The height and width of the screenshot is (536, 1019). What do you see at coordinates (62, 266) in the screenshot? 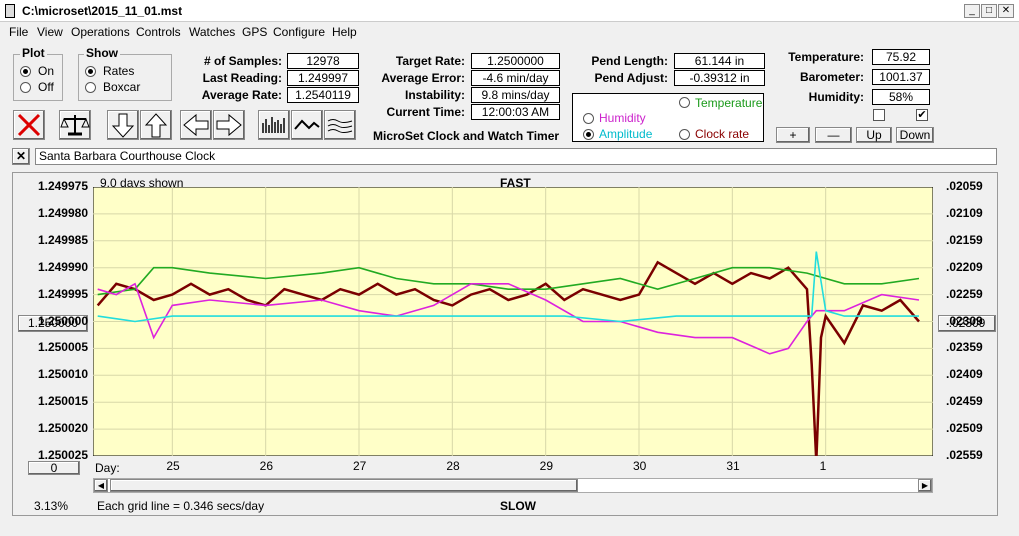
I see `y-left-tick-label: 1.249990` at bounding box center [62, 266].